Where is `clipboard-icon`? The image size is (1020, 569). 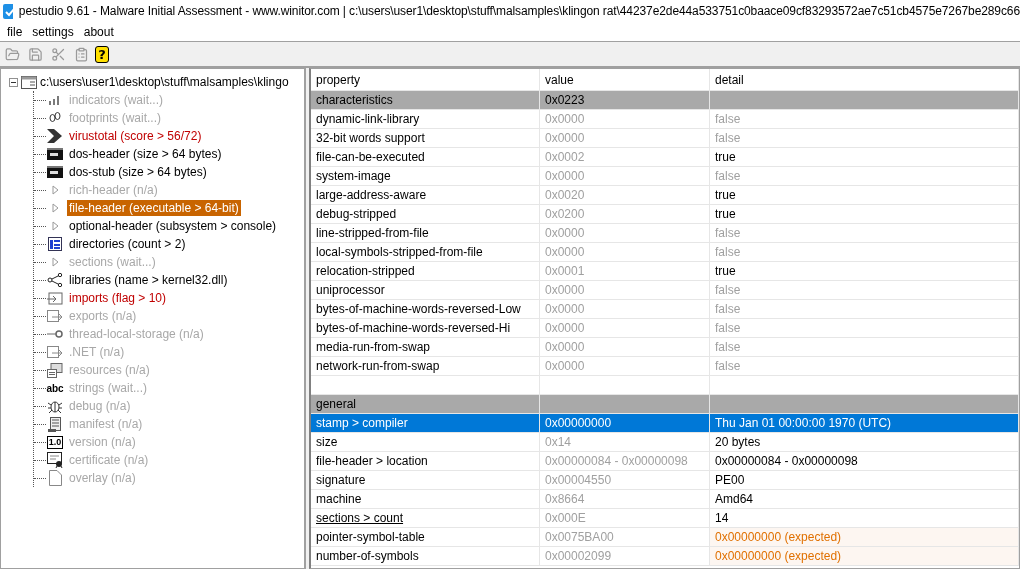 clipboard-icon is located at coordinates (81, 54).